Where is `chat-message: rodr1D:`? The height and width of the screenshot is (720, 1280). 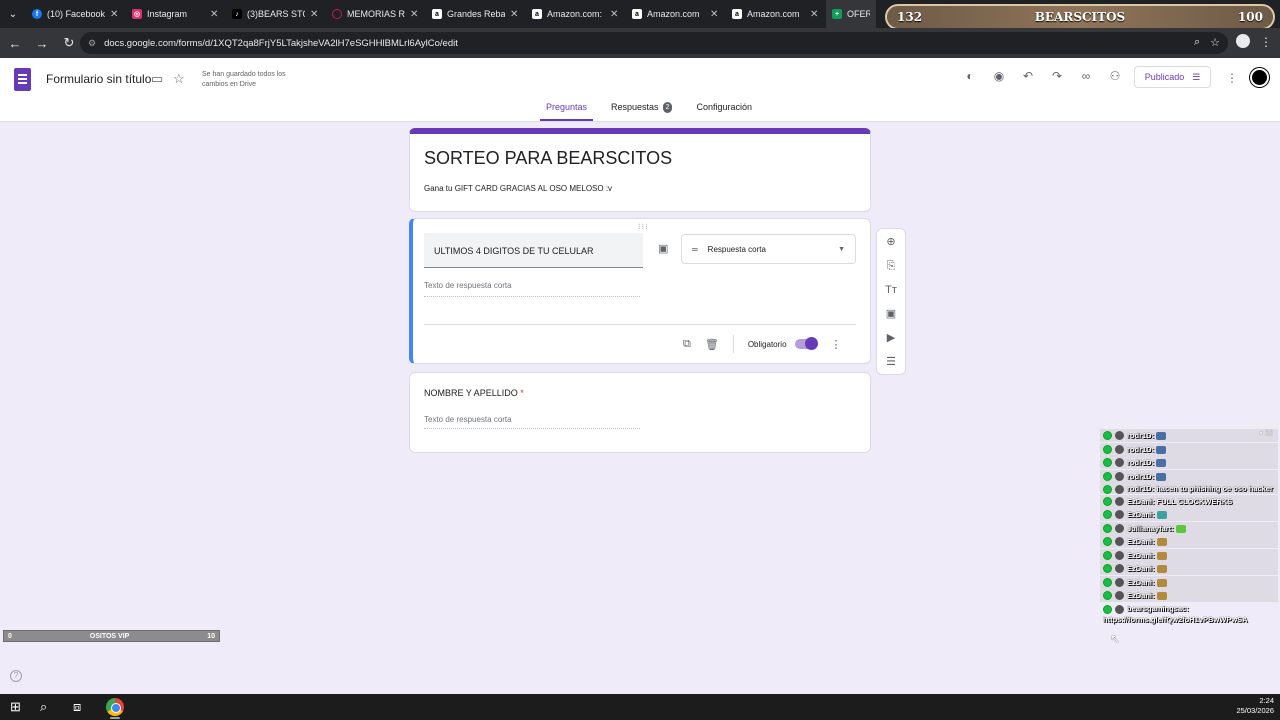 chat-message: rodr1D: is located at coordinates (1189, 476).